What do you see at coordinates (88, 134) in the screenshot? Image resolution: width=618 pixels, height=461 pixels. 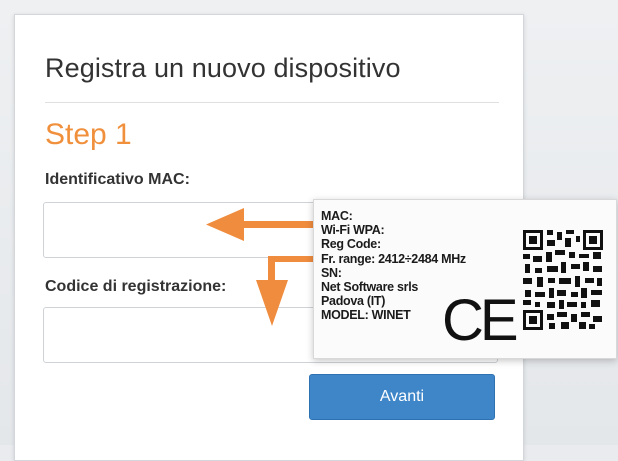 I see `step-heading: Step 1` at bounding box center [88, 134].